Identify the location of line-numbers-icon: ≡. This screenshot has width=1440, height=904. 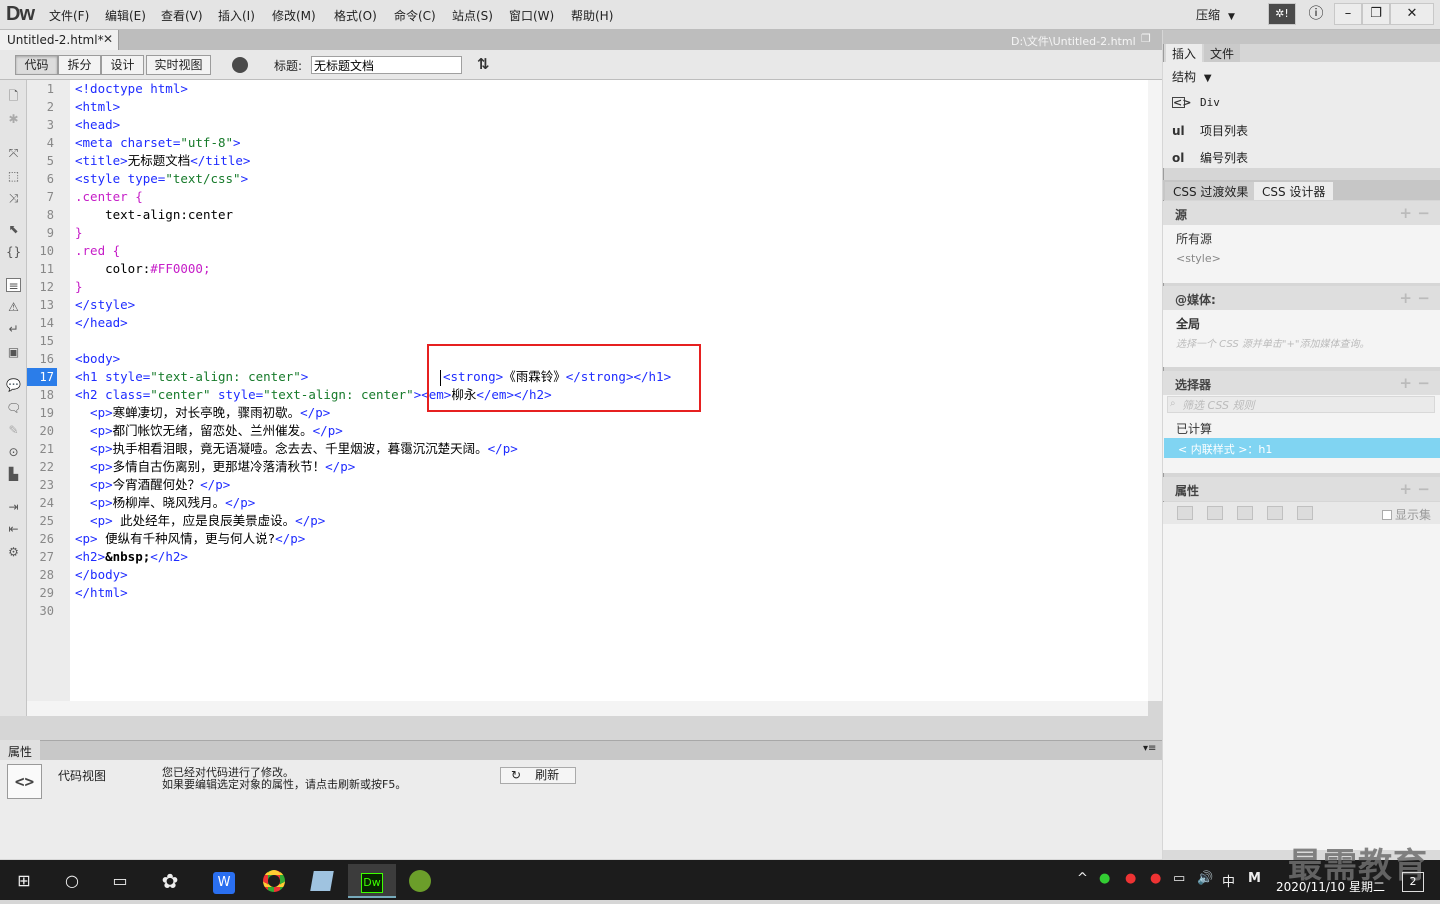
(13, 285).